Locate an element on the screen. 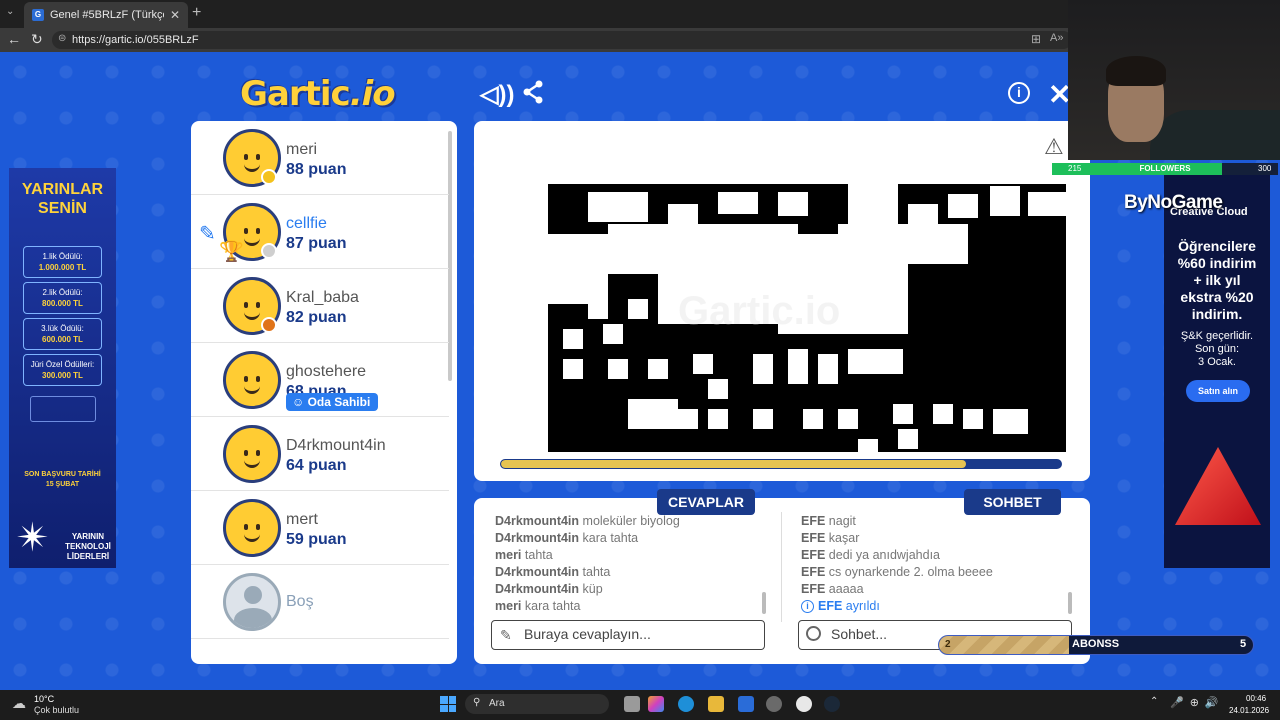 Image resolution: width=1280 pixels, height=720 pixels. webcam-person-body is located at coordinates (1215, 135).